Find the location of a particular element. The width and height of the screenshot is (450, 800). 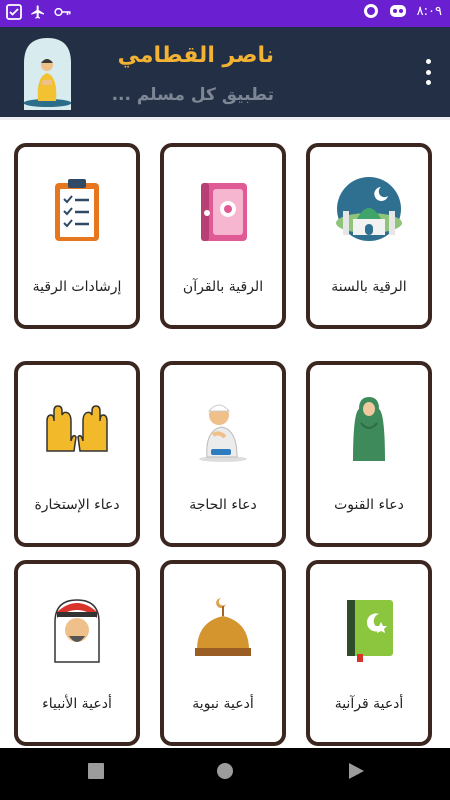

dome-crescent-icon is located at coordinates (223, 627).